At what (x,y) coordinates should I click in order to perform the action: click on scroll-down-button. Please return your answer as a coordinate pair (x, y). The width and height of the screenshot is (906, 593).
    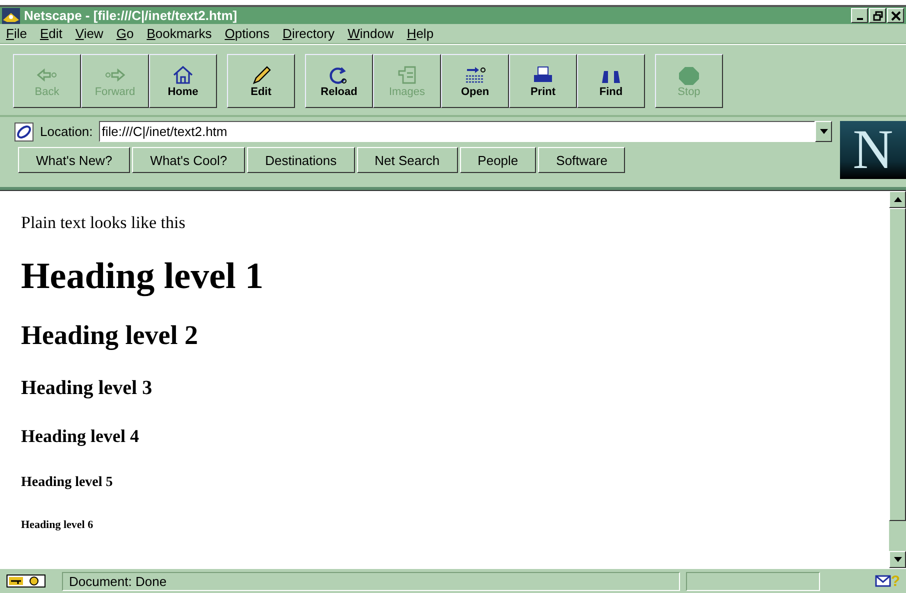
    Looking at the image, I should click on (897, 559).